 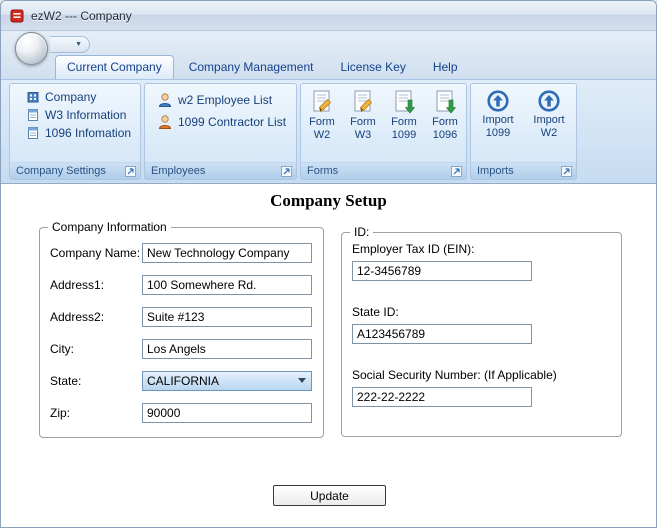 What do you see at coordinates (95, 252) in the screenshot?
I see `company-name-label: Company Name:` at bounding box center [95, 252].